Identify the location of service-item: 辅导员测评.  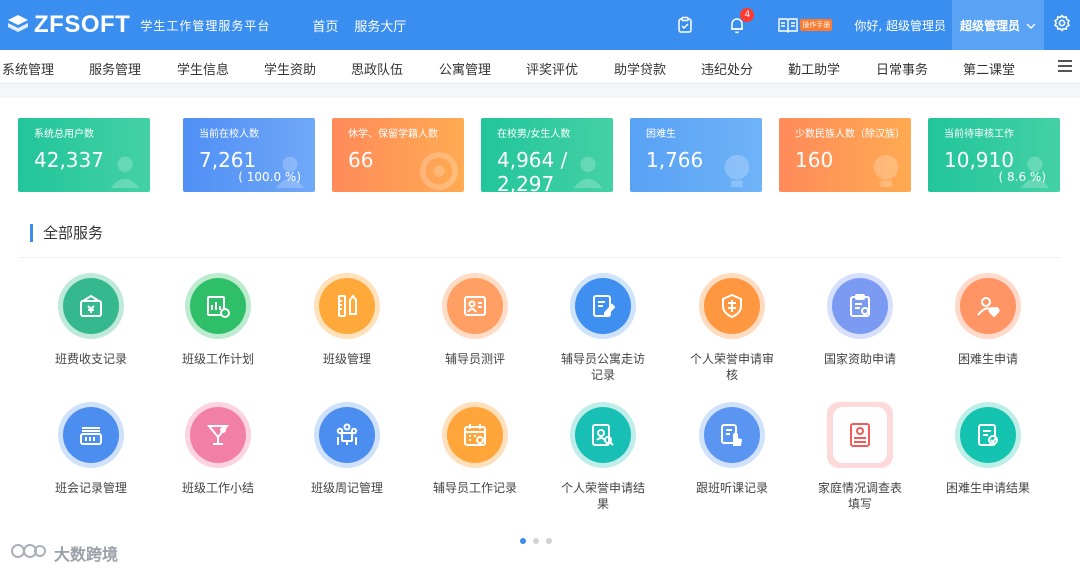
(475, 320).